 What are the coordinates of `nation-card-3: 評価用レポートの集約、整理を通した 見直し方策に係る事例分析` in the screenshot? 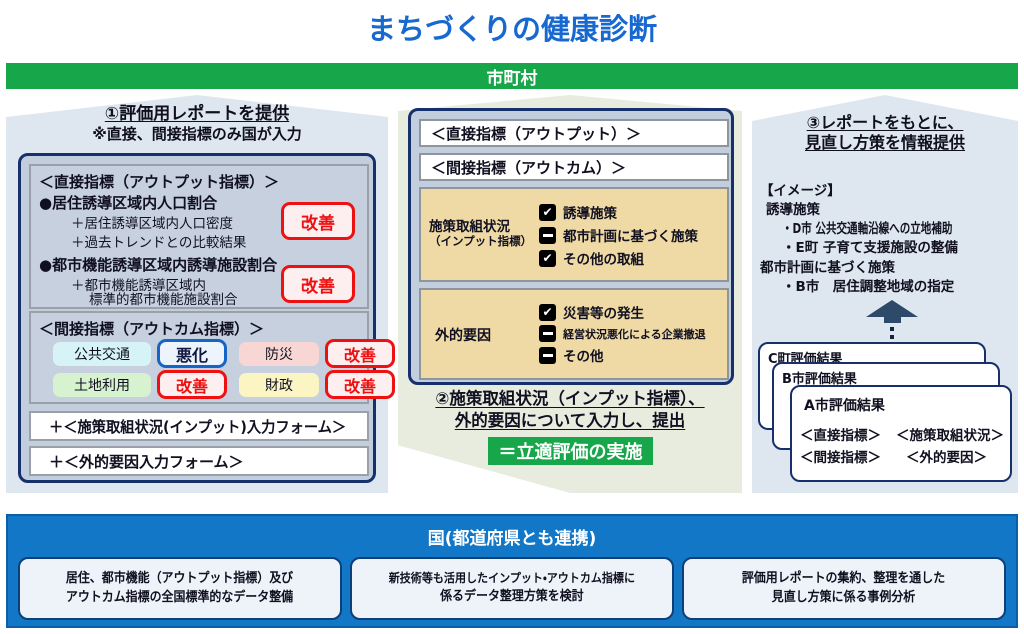 It's located at (844, 588).